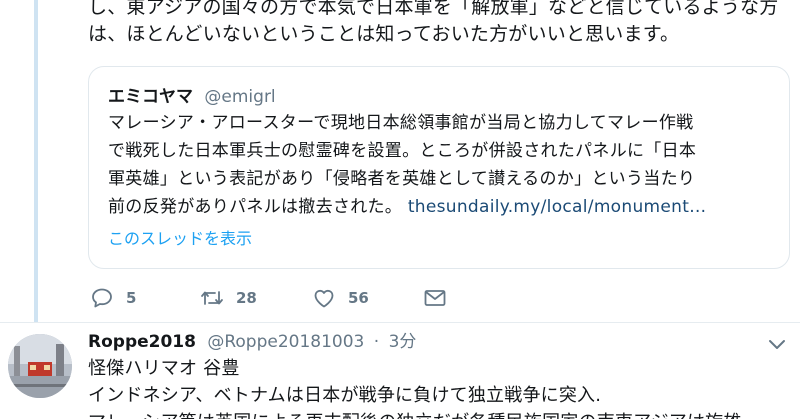 Image resolution: width=800 pixels, height=419 pixels. I want to click on avatar, so click(40, 366).